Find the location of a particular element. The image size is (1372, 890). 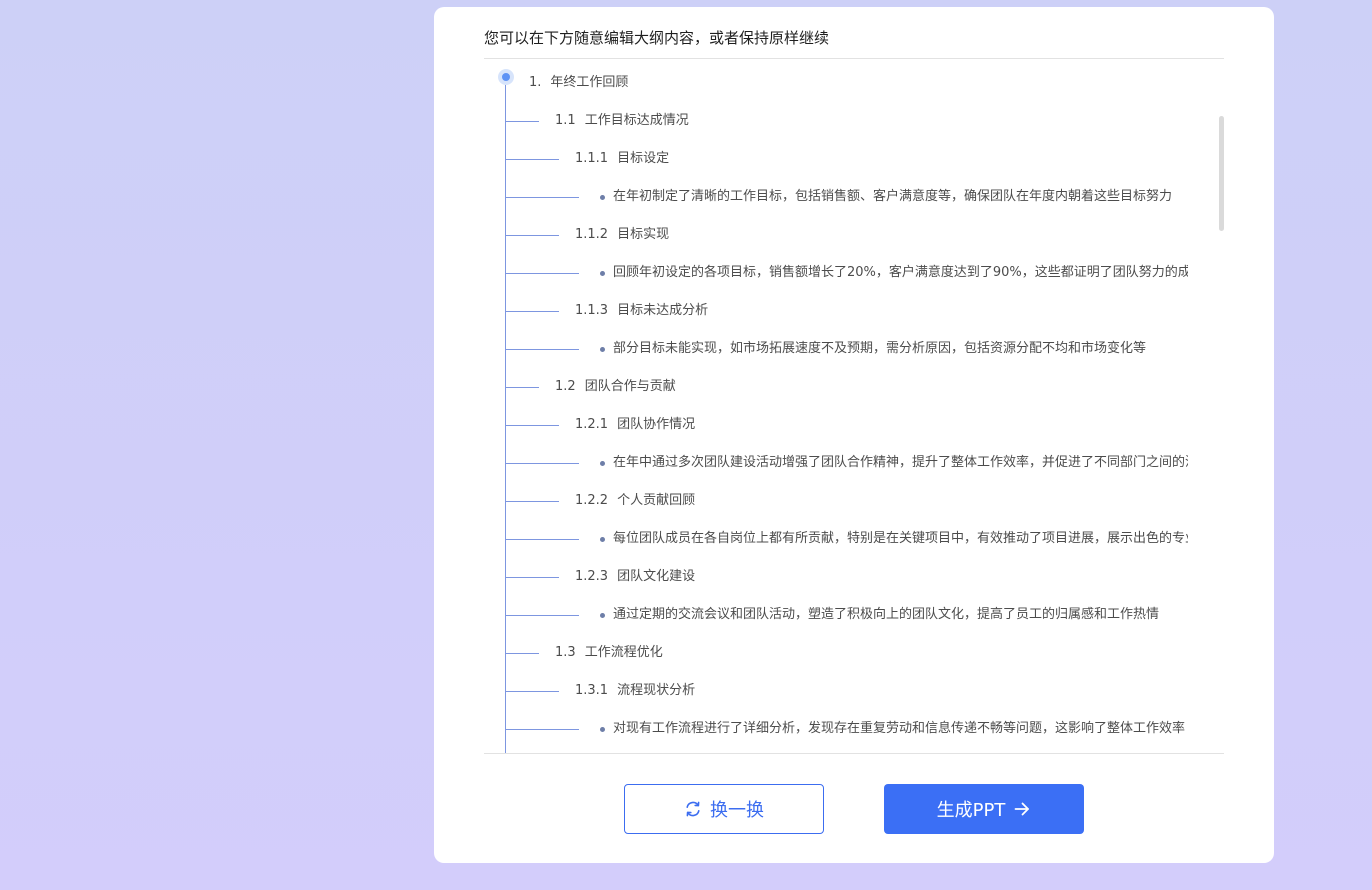

subsection-number: 1.2.3 is located at coordinates (592, 576).